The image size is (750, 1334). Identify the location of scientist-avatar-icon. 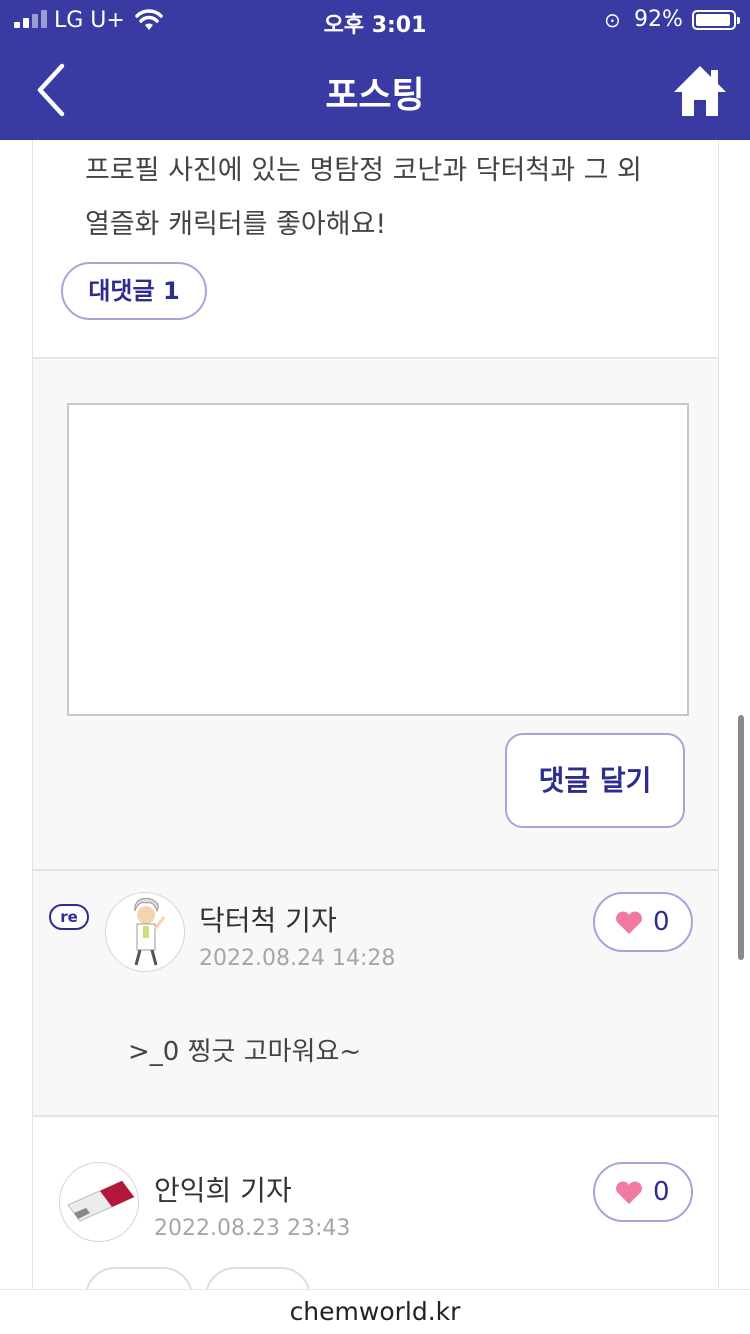
(150, 931).